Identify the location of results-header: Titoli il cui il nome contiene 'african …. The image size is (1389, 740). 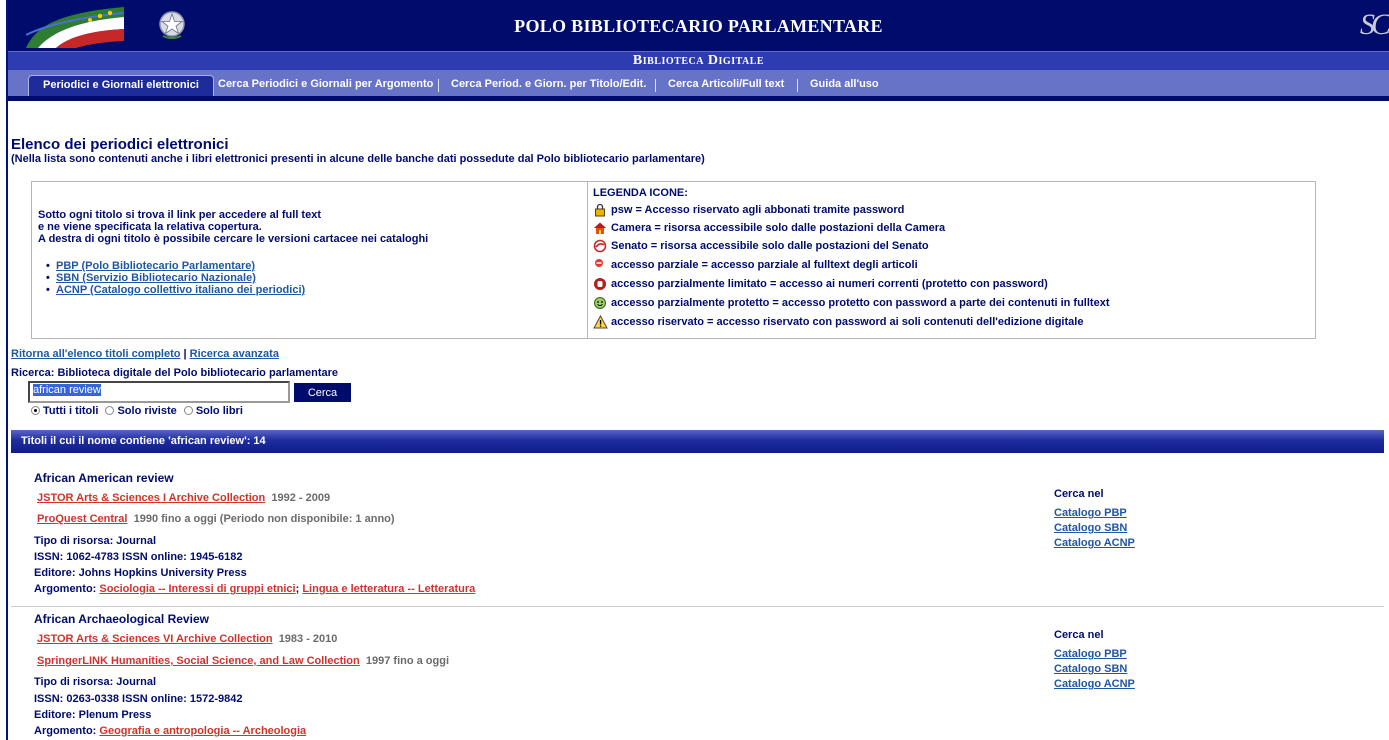
(697, 441).